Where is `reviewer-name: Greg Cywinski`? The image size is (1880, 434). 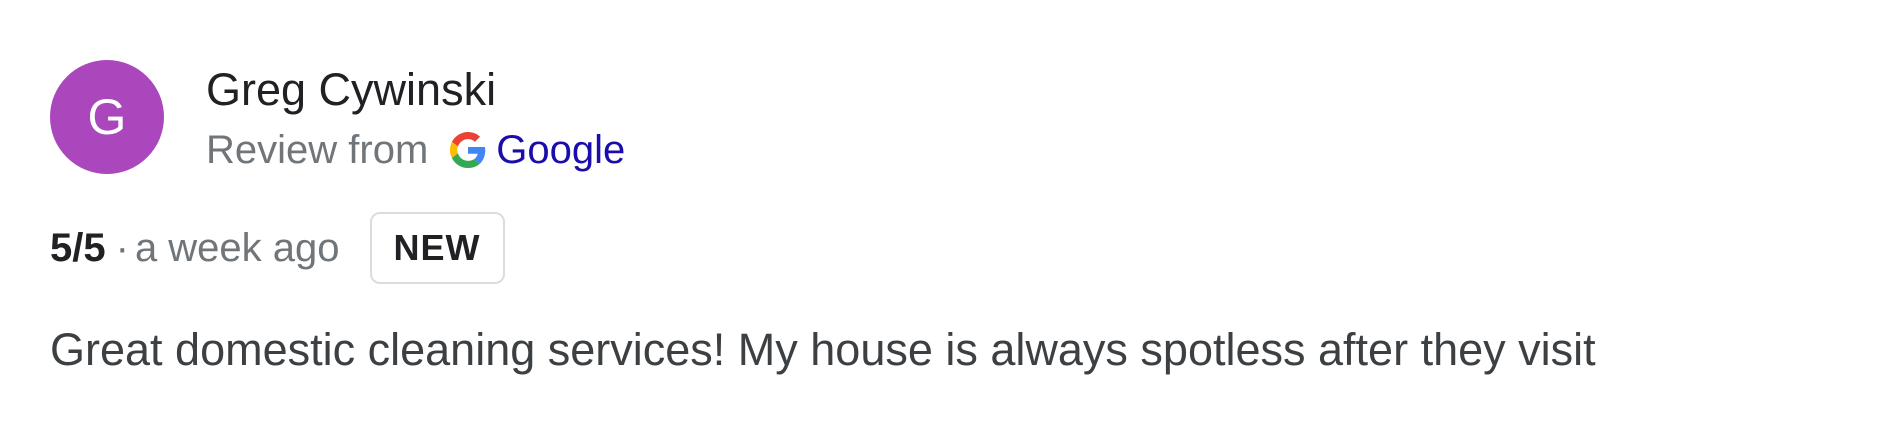
reviewer-name: Greg Cywinski is located at coordinates (351, 90).